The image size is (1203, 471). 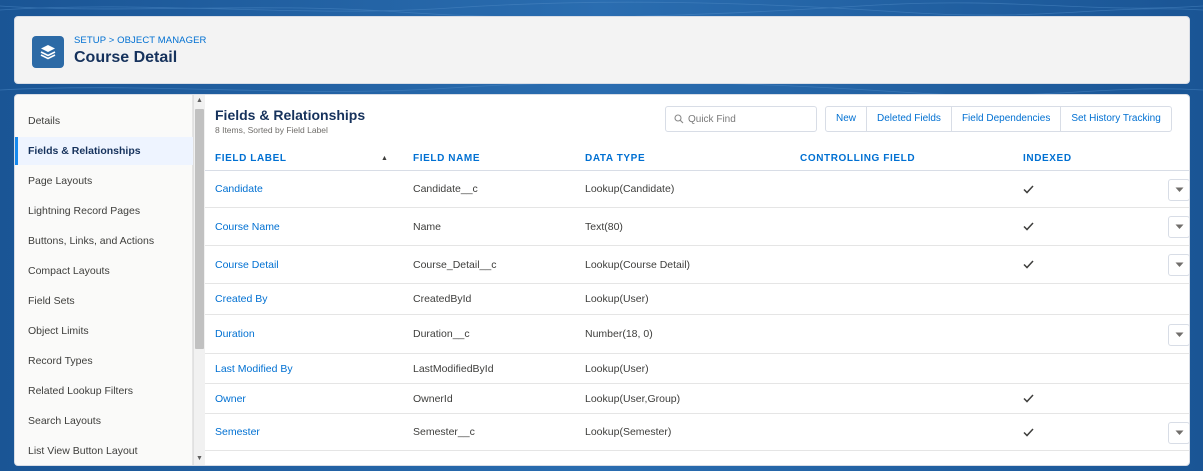 I want to click on data-type-cell: Lookup(Semester), so click(x=628, y=432).